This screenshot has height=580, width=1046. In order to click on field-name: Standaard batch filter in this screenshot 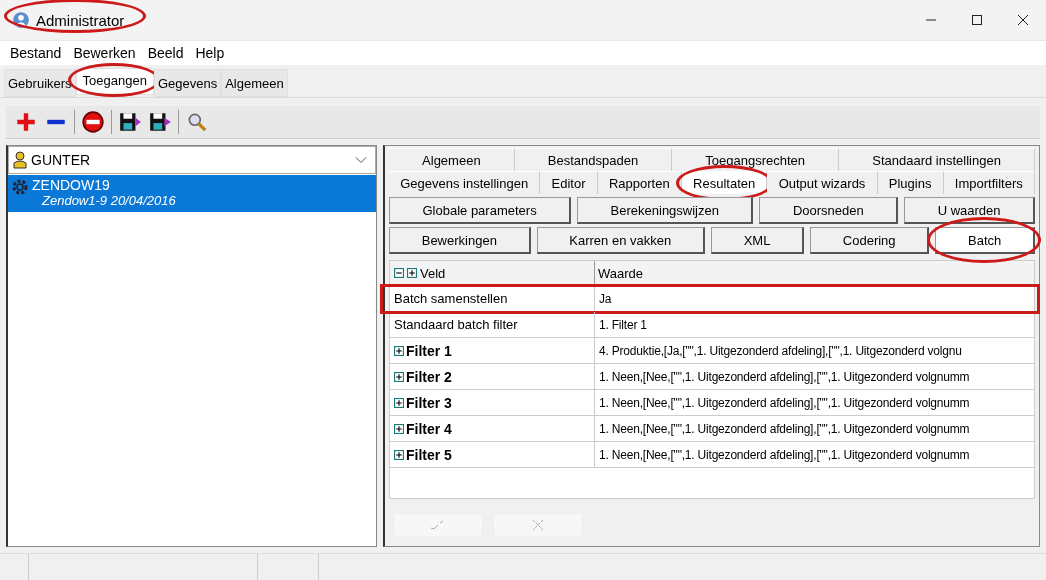, I will do `click(456, 324)`.